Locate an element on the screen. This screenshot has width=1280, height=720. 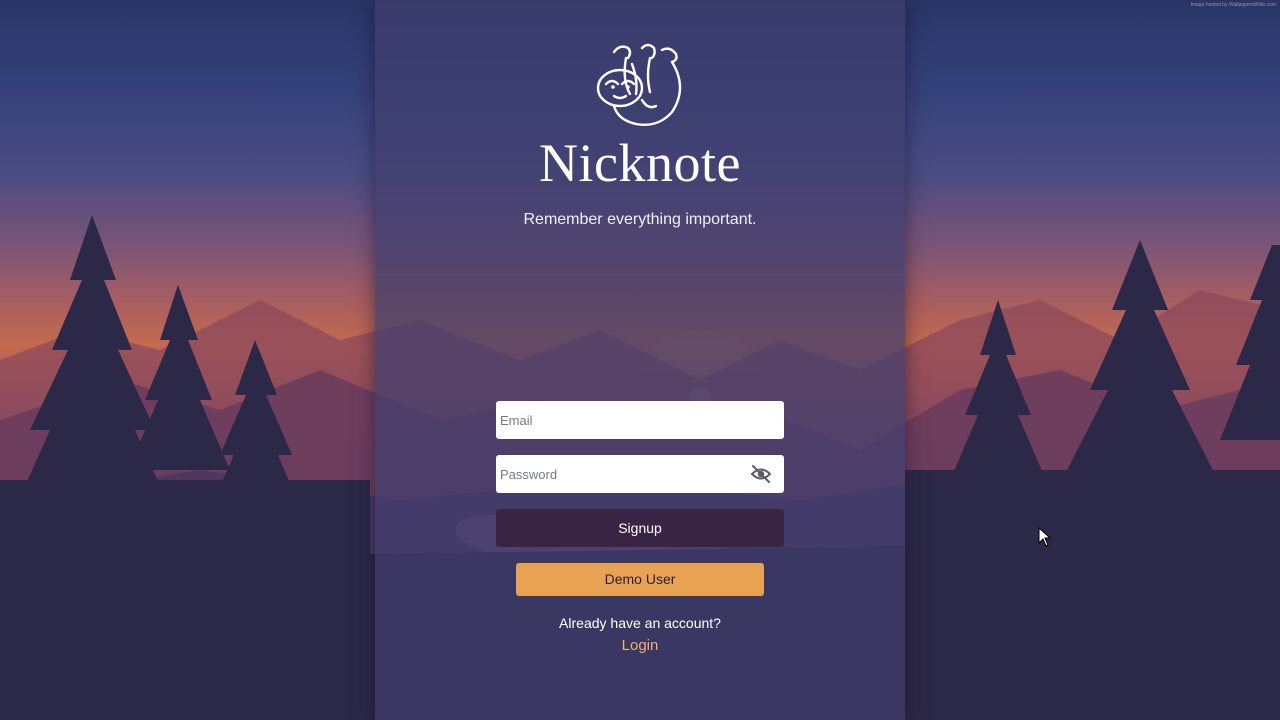
demo-user-button: Demo User is located at coordinates (640, 579).